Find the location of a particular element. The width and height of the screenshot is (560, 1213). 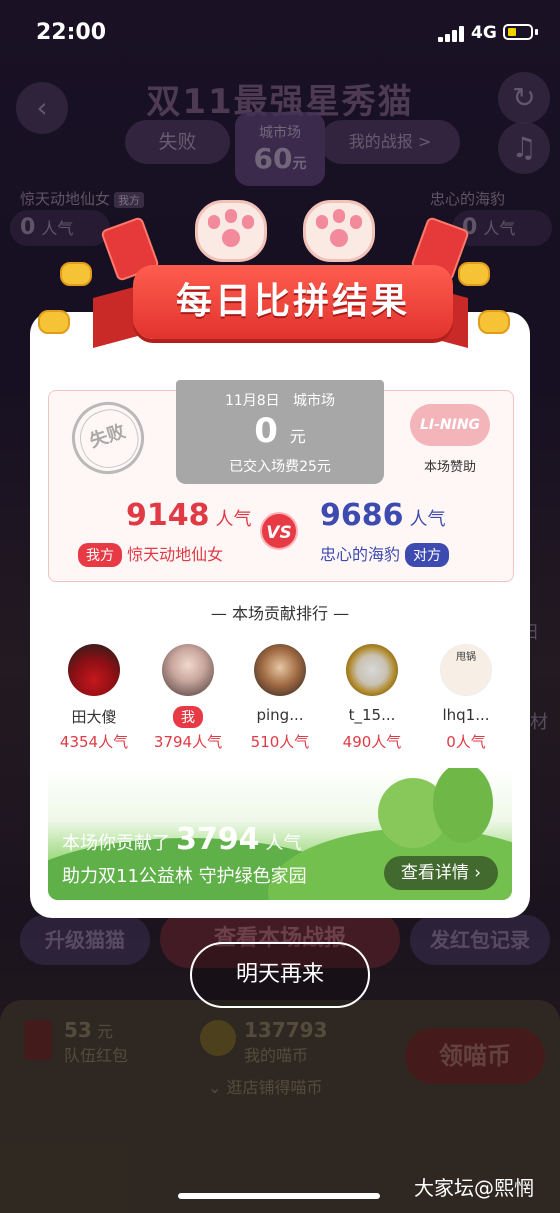

contributor-name: 田大傻 is located at coordinates (94, 717).